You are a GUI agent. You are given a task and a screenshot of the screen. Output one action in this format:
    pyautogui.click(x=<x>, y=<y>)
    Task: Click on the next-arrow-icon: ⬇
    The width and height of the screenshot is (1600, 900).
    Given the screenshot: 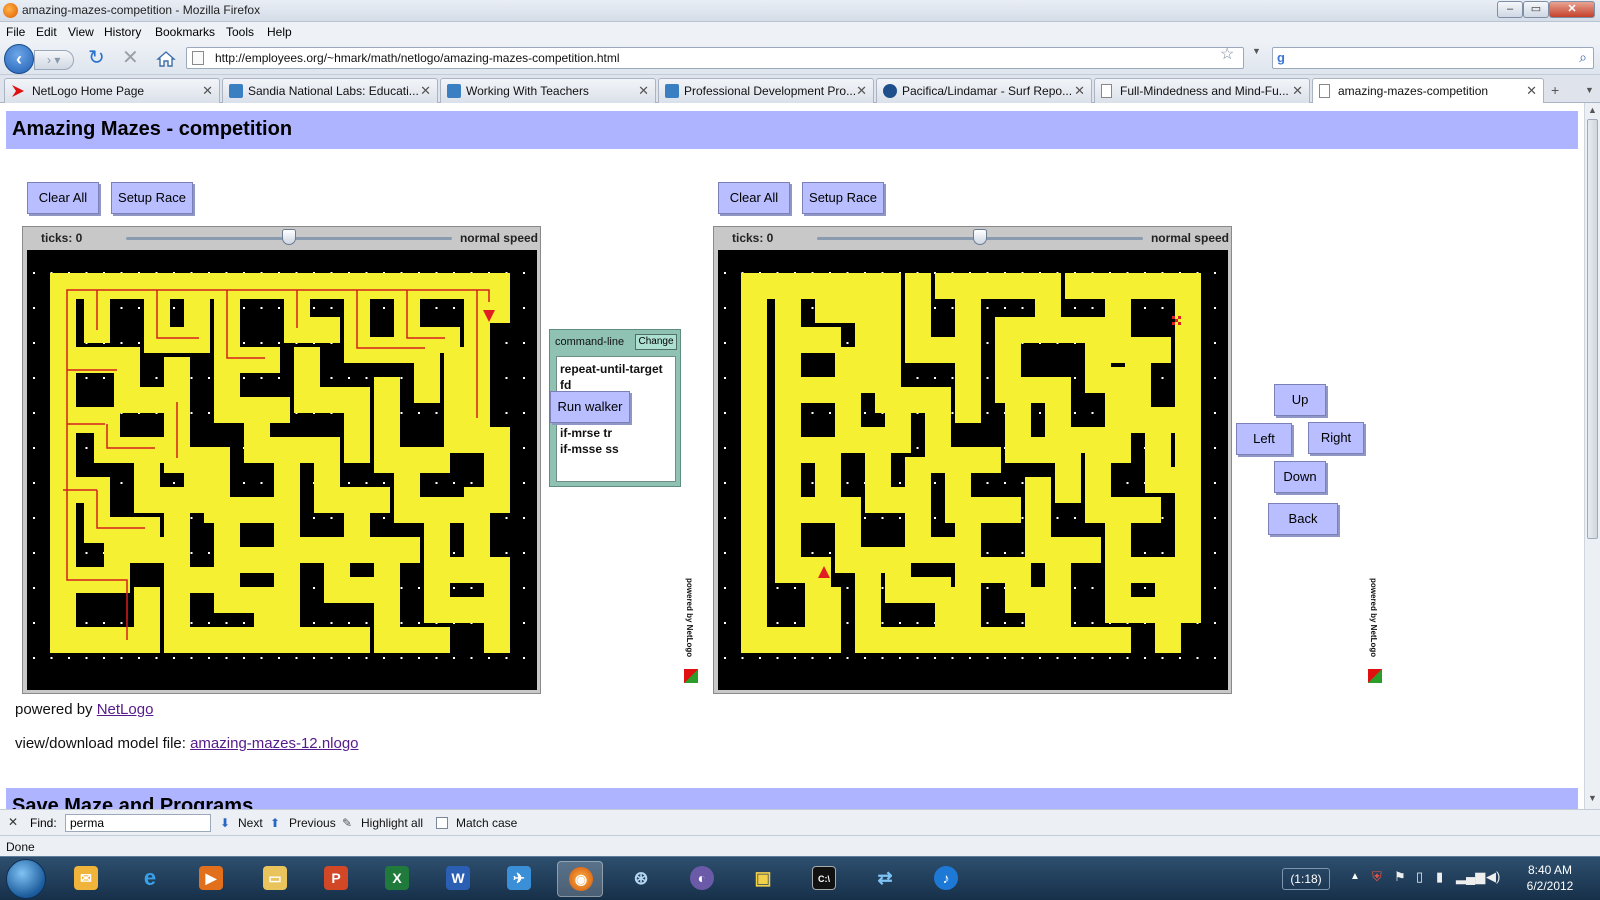 What is the action you would take?
    pyautogui.click(x=225, y=823)
    